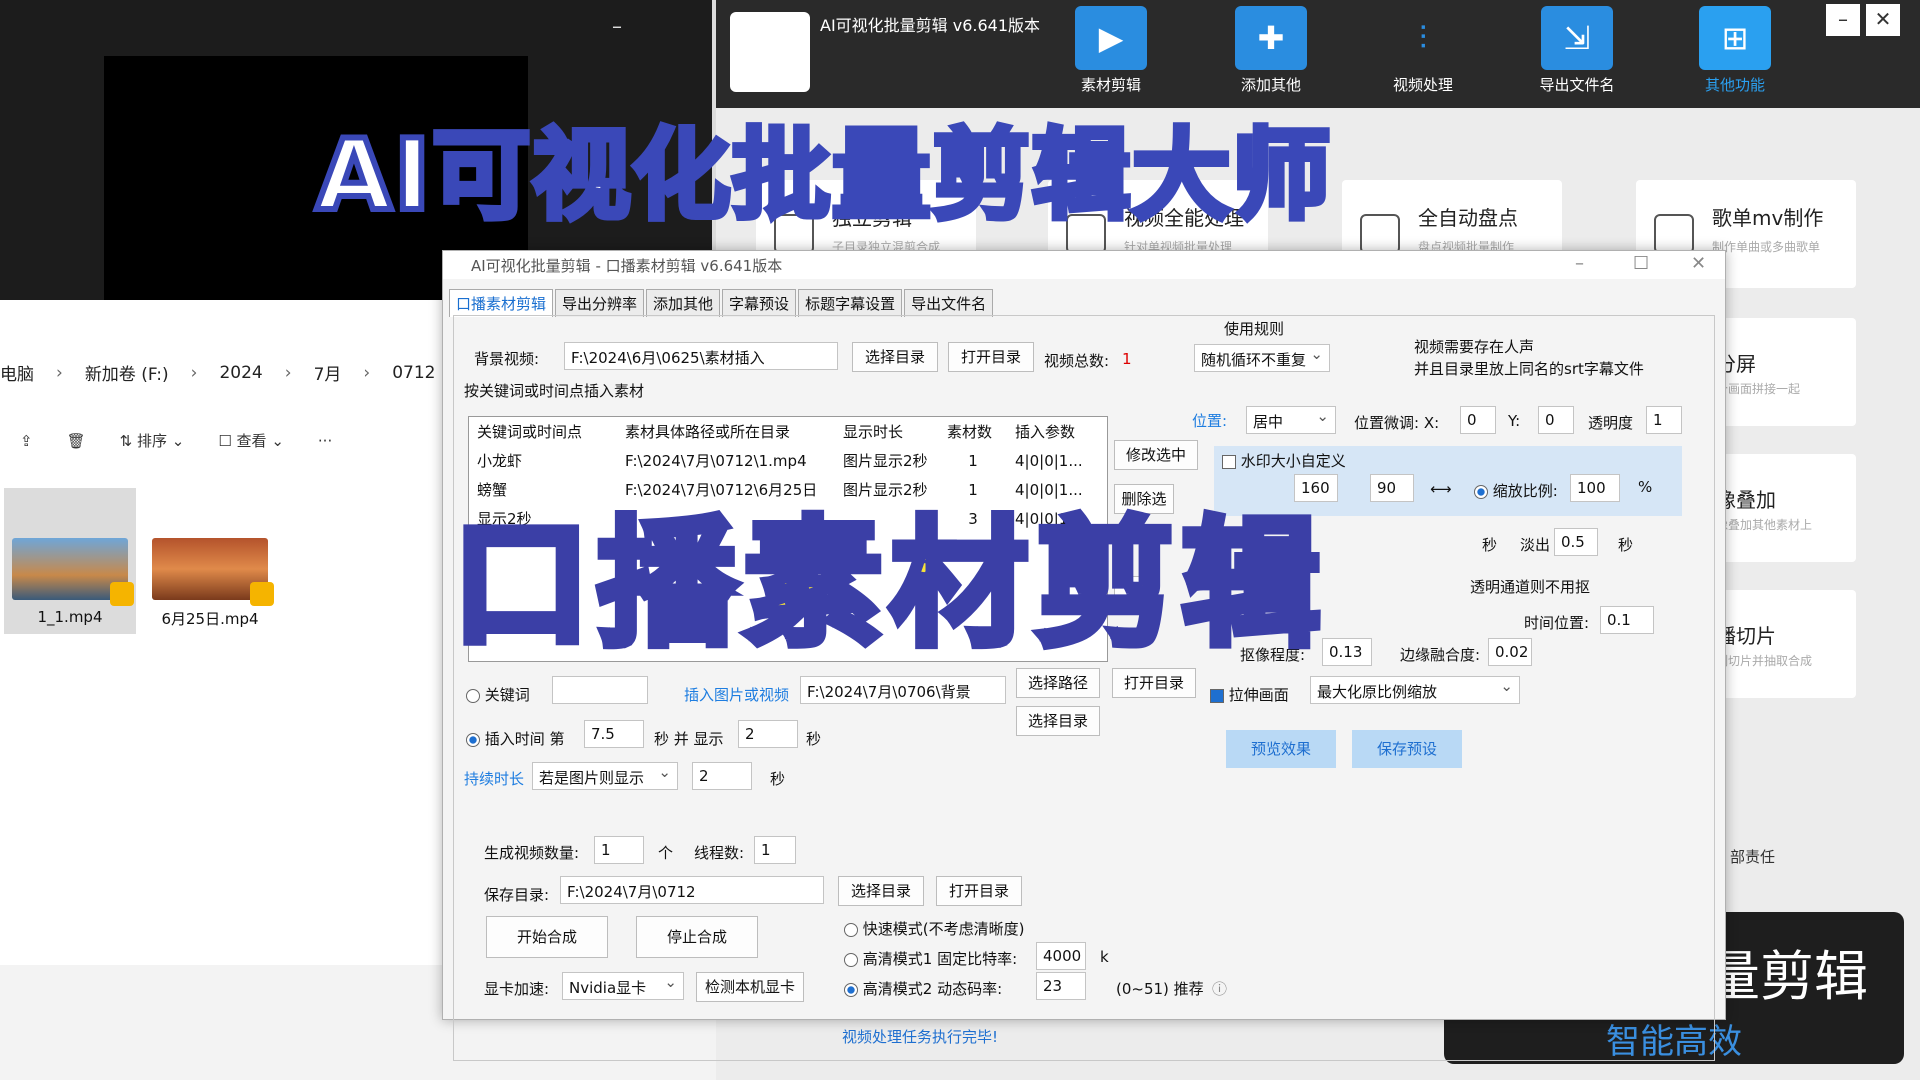  Describe the element at coordinates (1735, 50) in the screenshot. I see `toolbar-other-functions: ⊞ 其他功能` at that location.